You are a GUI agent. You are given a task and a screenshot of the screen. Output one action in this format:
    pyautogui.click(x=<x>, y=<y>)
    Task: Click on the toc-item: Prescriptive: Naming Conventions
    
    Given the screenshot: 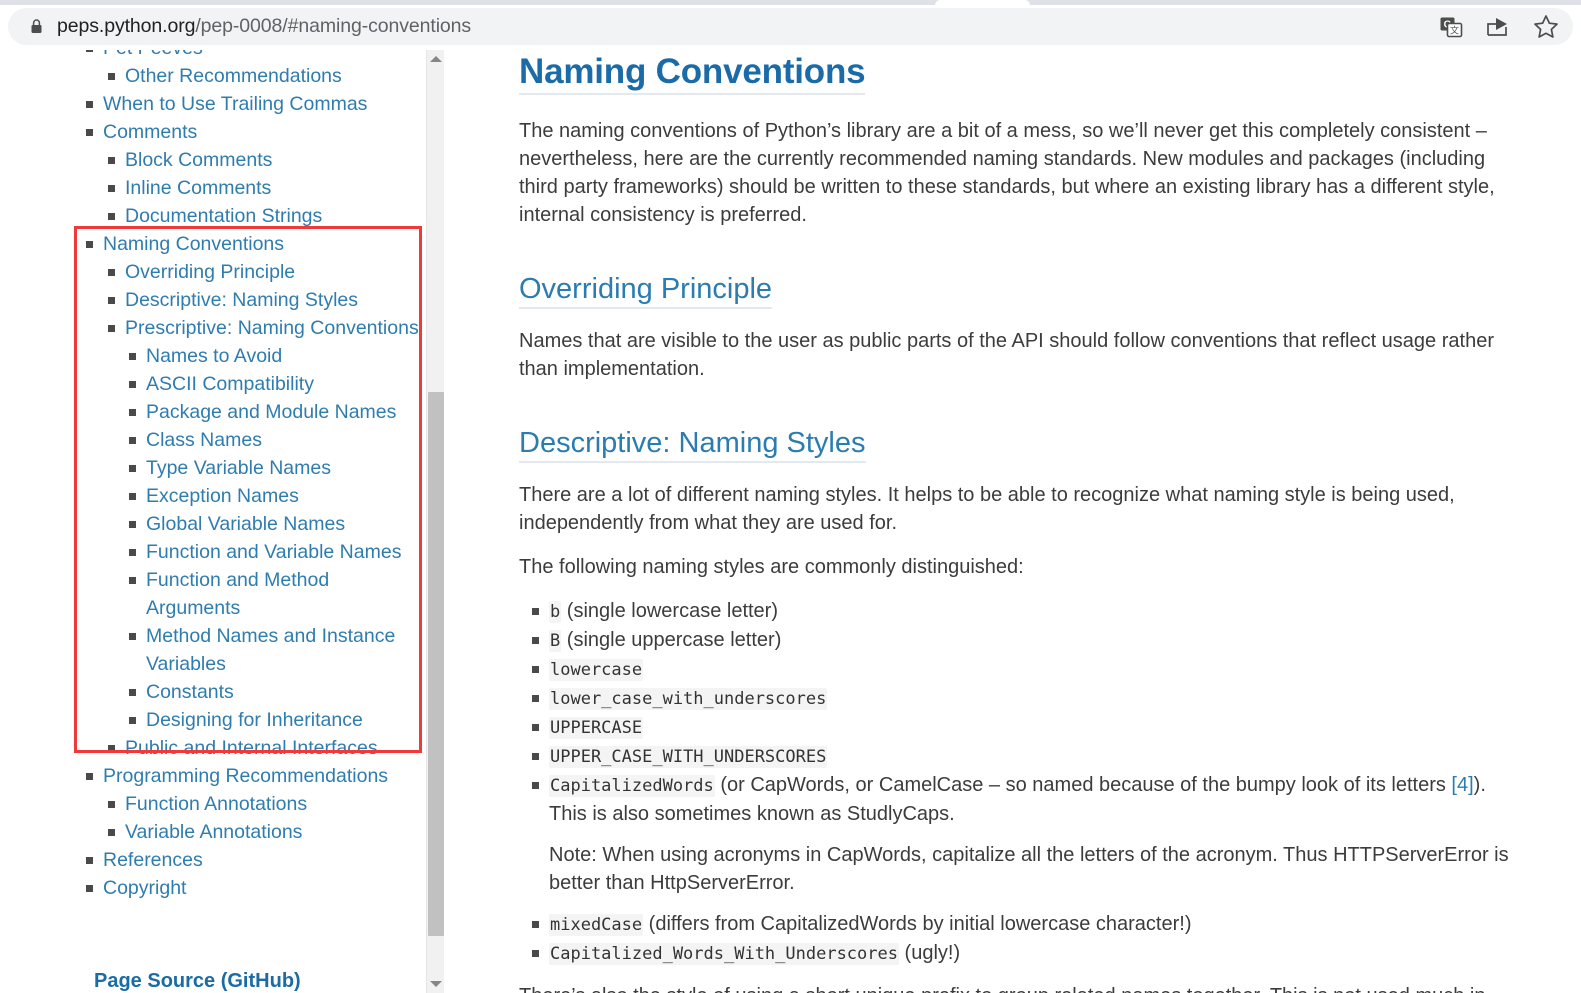 What is the action you would take?
    pyautogui.click(x=264, y=328)
    